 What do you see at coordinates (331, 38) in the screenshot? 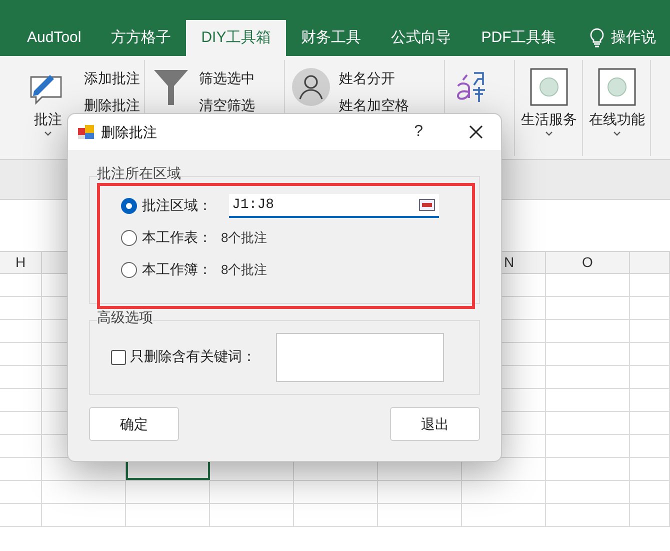
I see `ribbon-tab: 财务工具` at bounding box center [331, 38].